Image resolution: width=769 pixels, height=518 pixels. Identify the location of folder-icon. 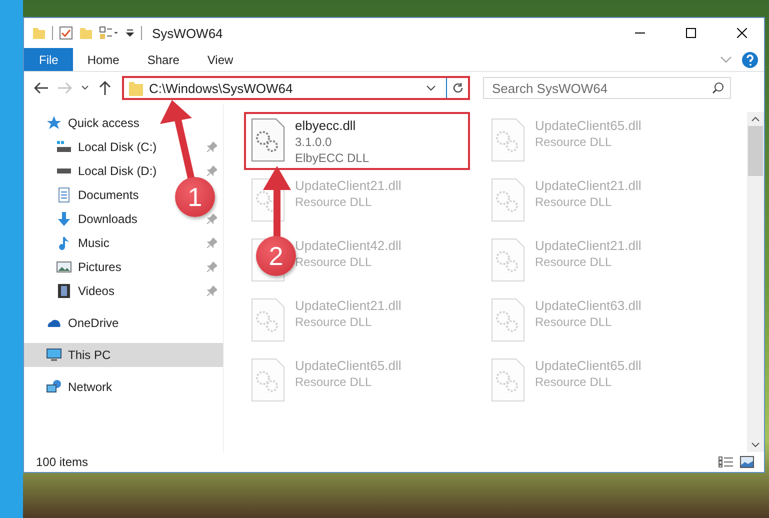
(136, 88).